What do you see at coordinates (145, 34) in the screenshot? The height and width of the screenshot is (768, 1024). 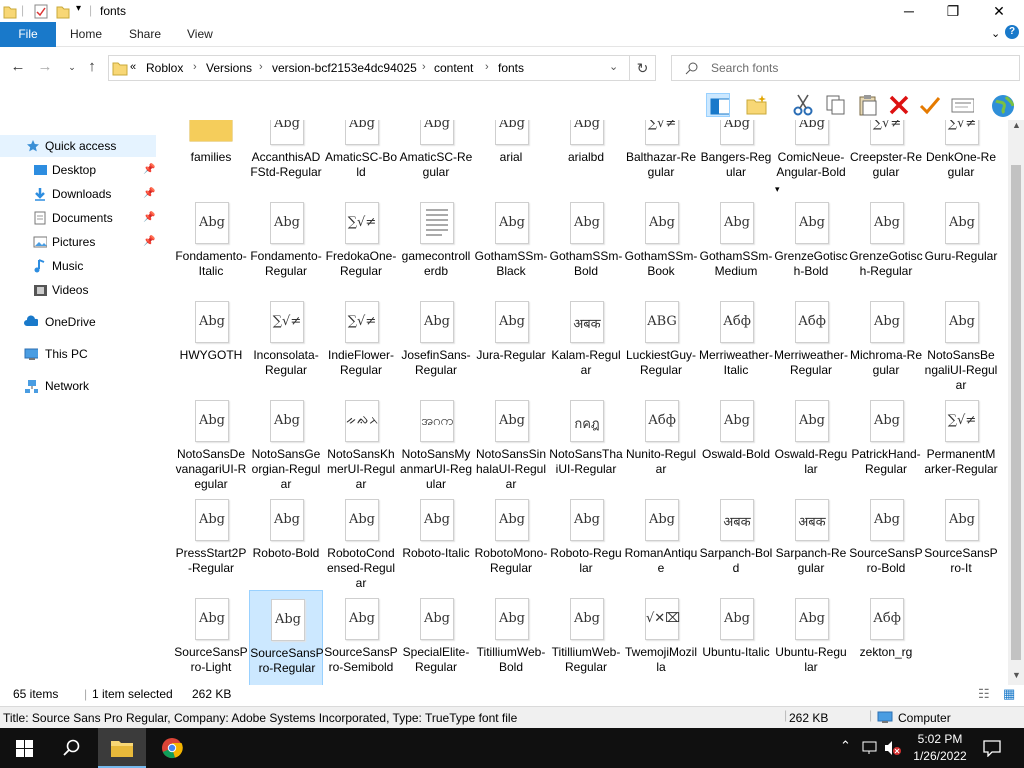 I see `tab-share: Share` at bounding box center [145, 34].